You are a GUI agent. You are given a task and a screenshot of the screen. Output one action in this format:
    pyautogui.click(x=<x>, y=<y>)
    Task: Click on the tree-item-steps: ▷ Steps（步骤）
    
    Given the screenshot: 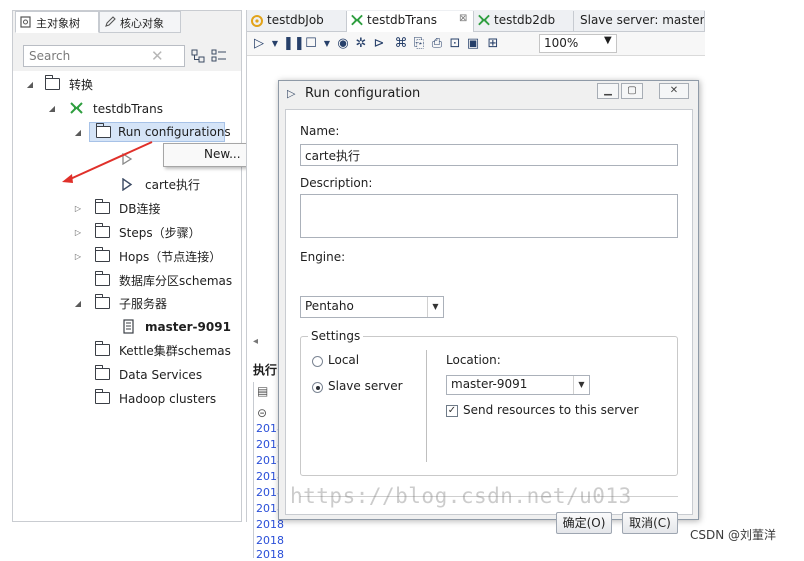 What is the action you would take?
    pyautogui.click(x=127, y=233)
    